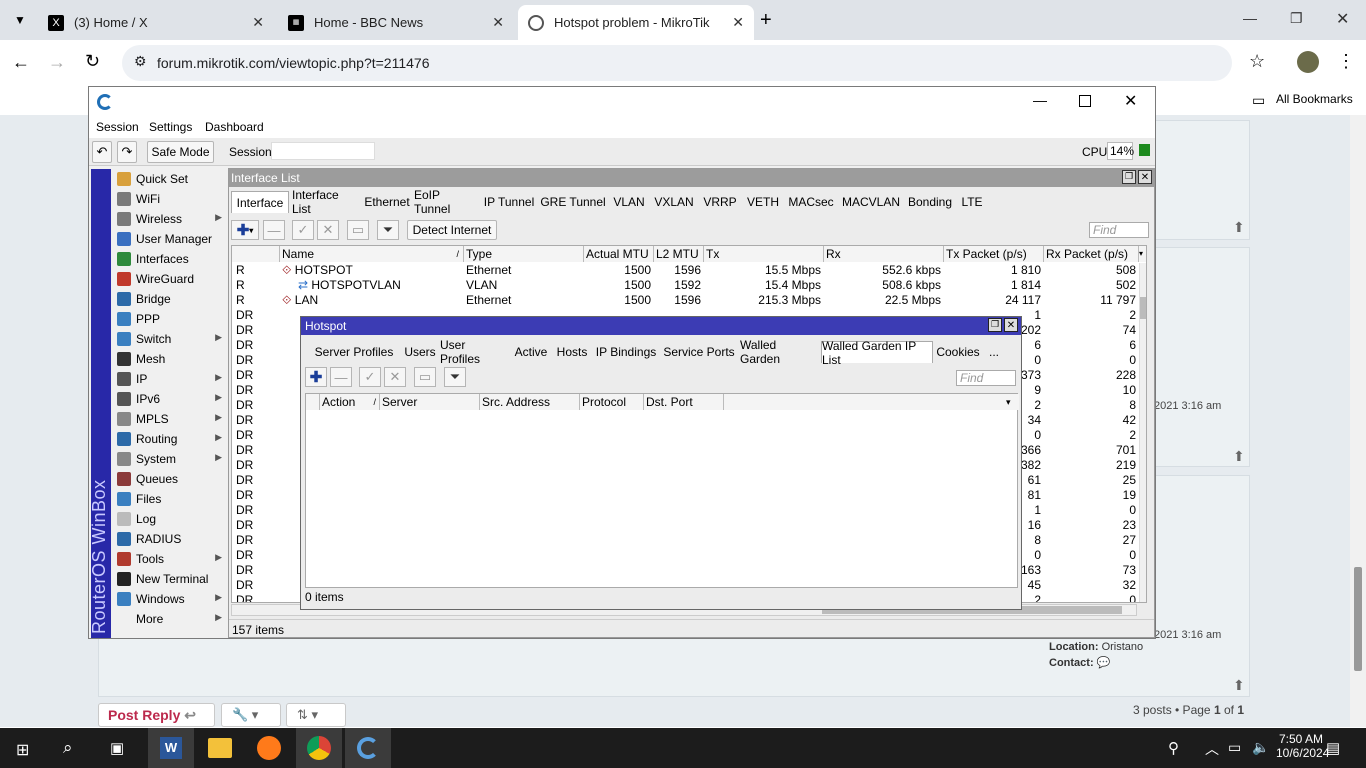  I want to click on task-view-icon: ▣, so click(117, 748).